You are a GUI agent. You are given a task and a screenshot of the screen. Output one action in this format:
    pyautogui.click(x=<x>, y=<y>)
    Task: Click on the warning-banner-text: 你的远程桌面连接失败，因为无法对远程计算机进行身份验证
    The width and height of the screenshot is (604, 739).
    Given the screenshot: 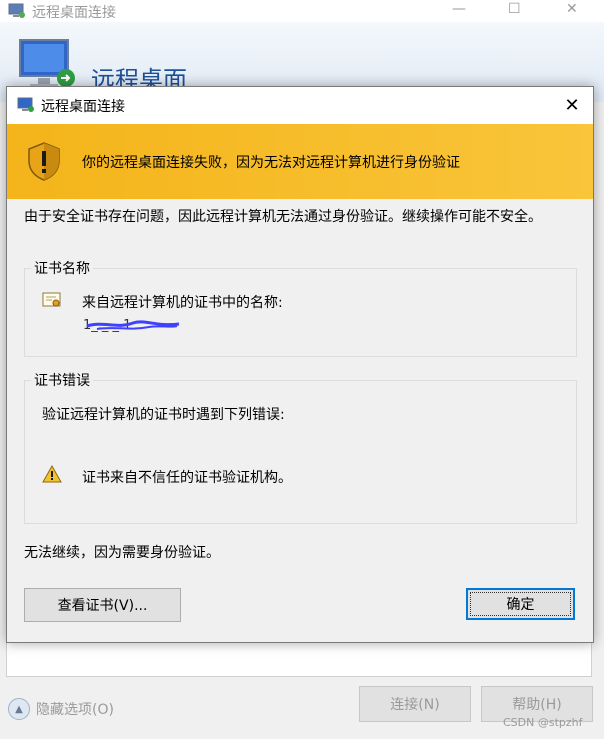 What is the action you would take?
    pyautogui.click(x=271, y=163)
    